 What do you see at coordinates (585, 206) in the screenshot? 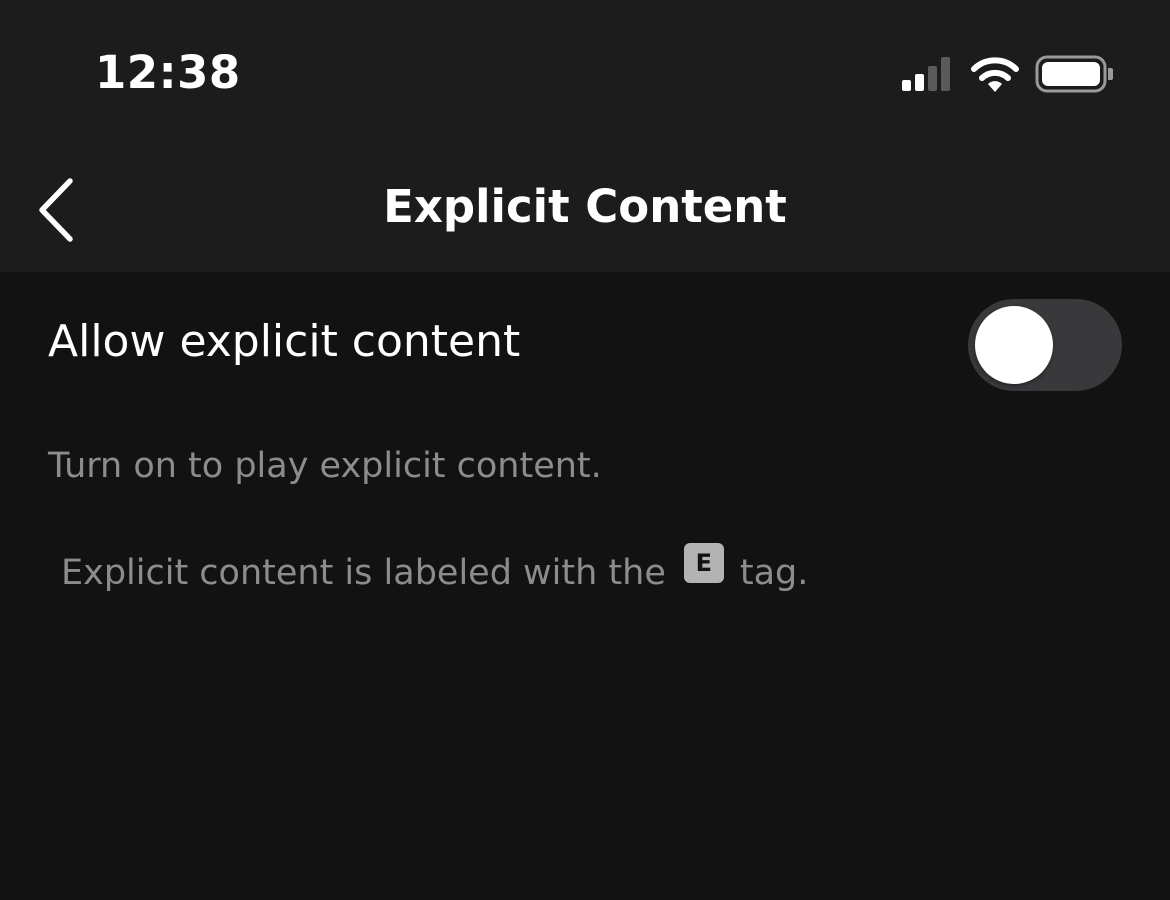
I see `page-title: Explicit Content` at bounding box center [585, 206].